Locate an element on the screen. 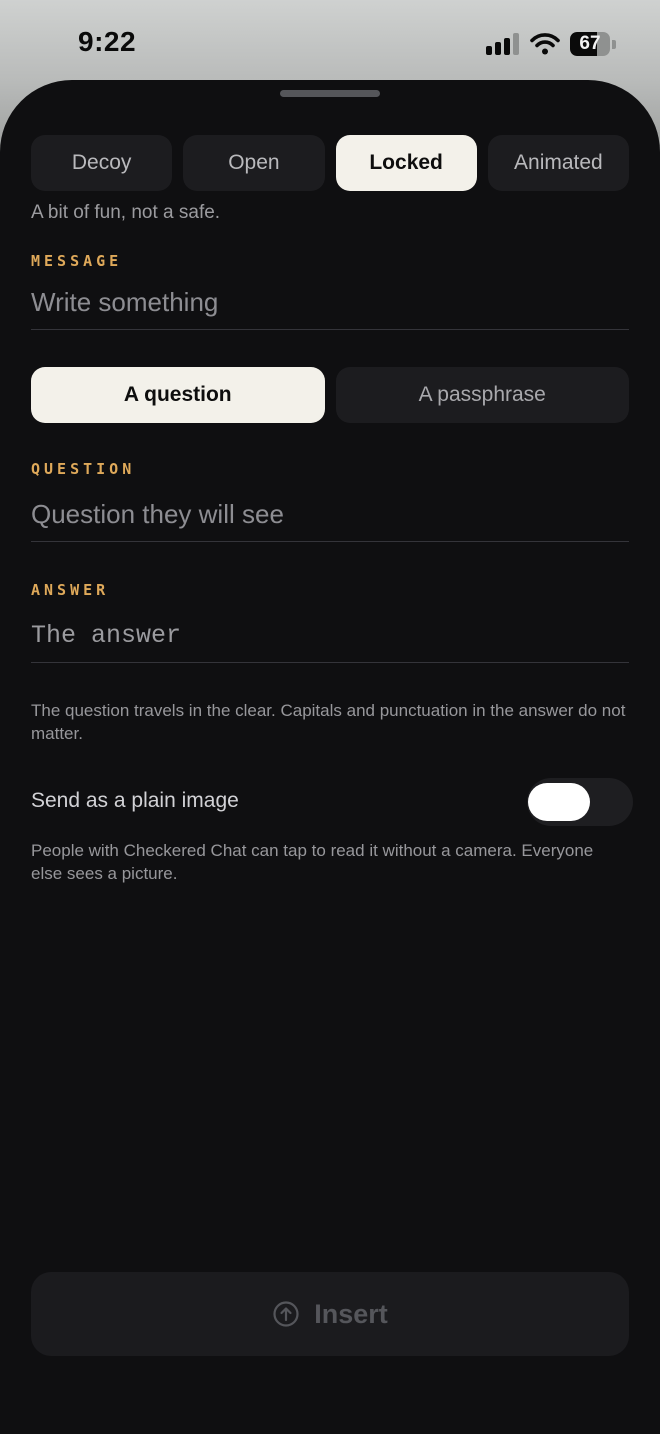 The image size is (660, 1434). mode-segmented-control: Decoy Open Locked Animated is located at coordinates (330, 163).